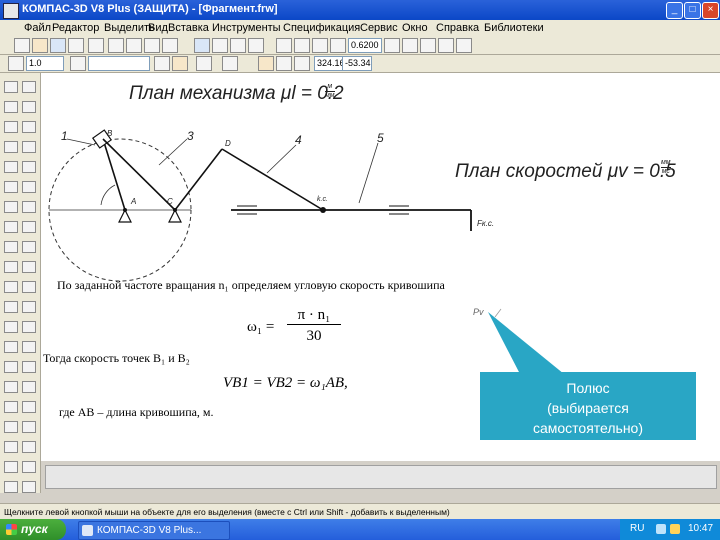  I want to click on copy-tool-icon, so click(11, 447).